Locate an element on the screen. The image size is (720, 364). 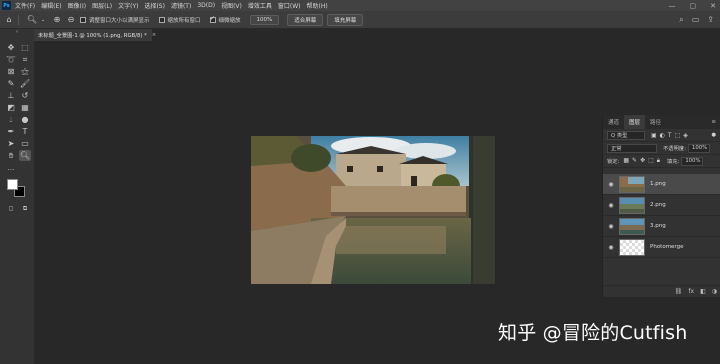
zoom-tool-active-icon: 🔍︎ is located at coordinates (25, 155).